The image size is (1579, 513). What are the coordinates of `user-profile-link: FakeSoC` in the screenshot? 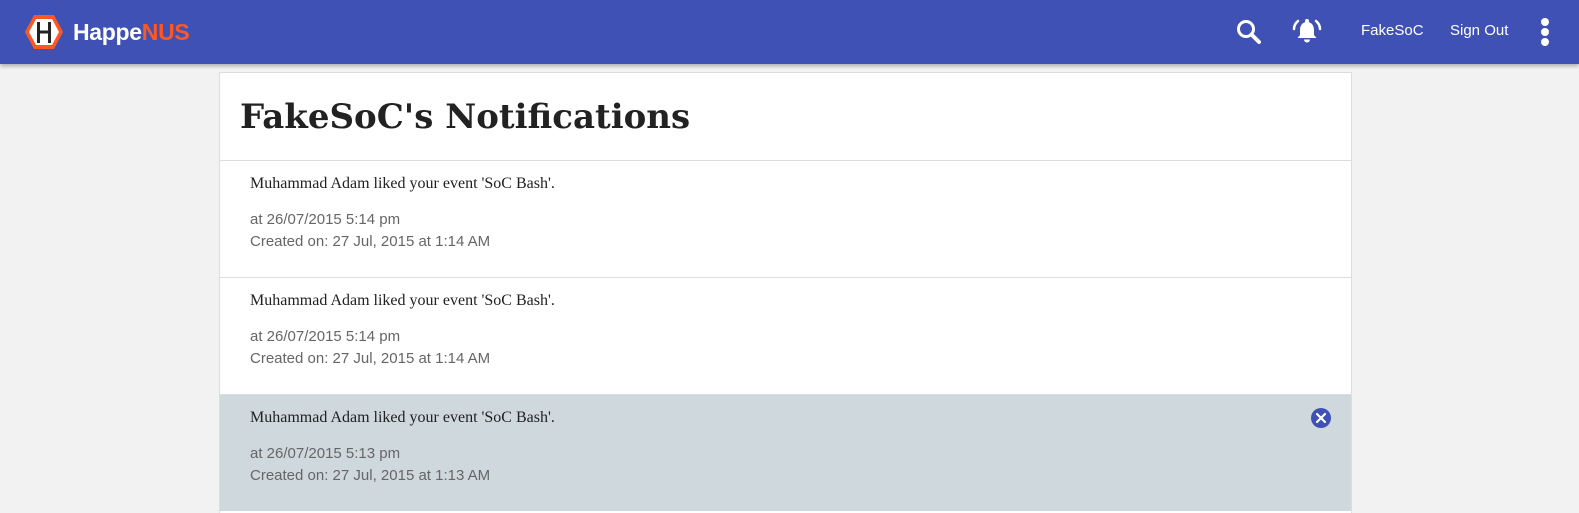 It's located at (1392, 30).